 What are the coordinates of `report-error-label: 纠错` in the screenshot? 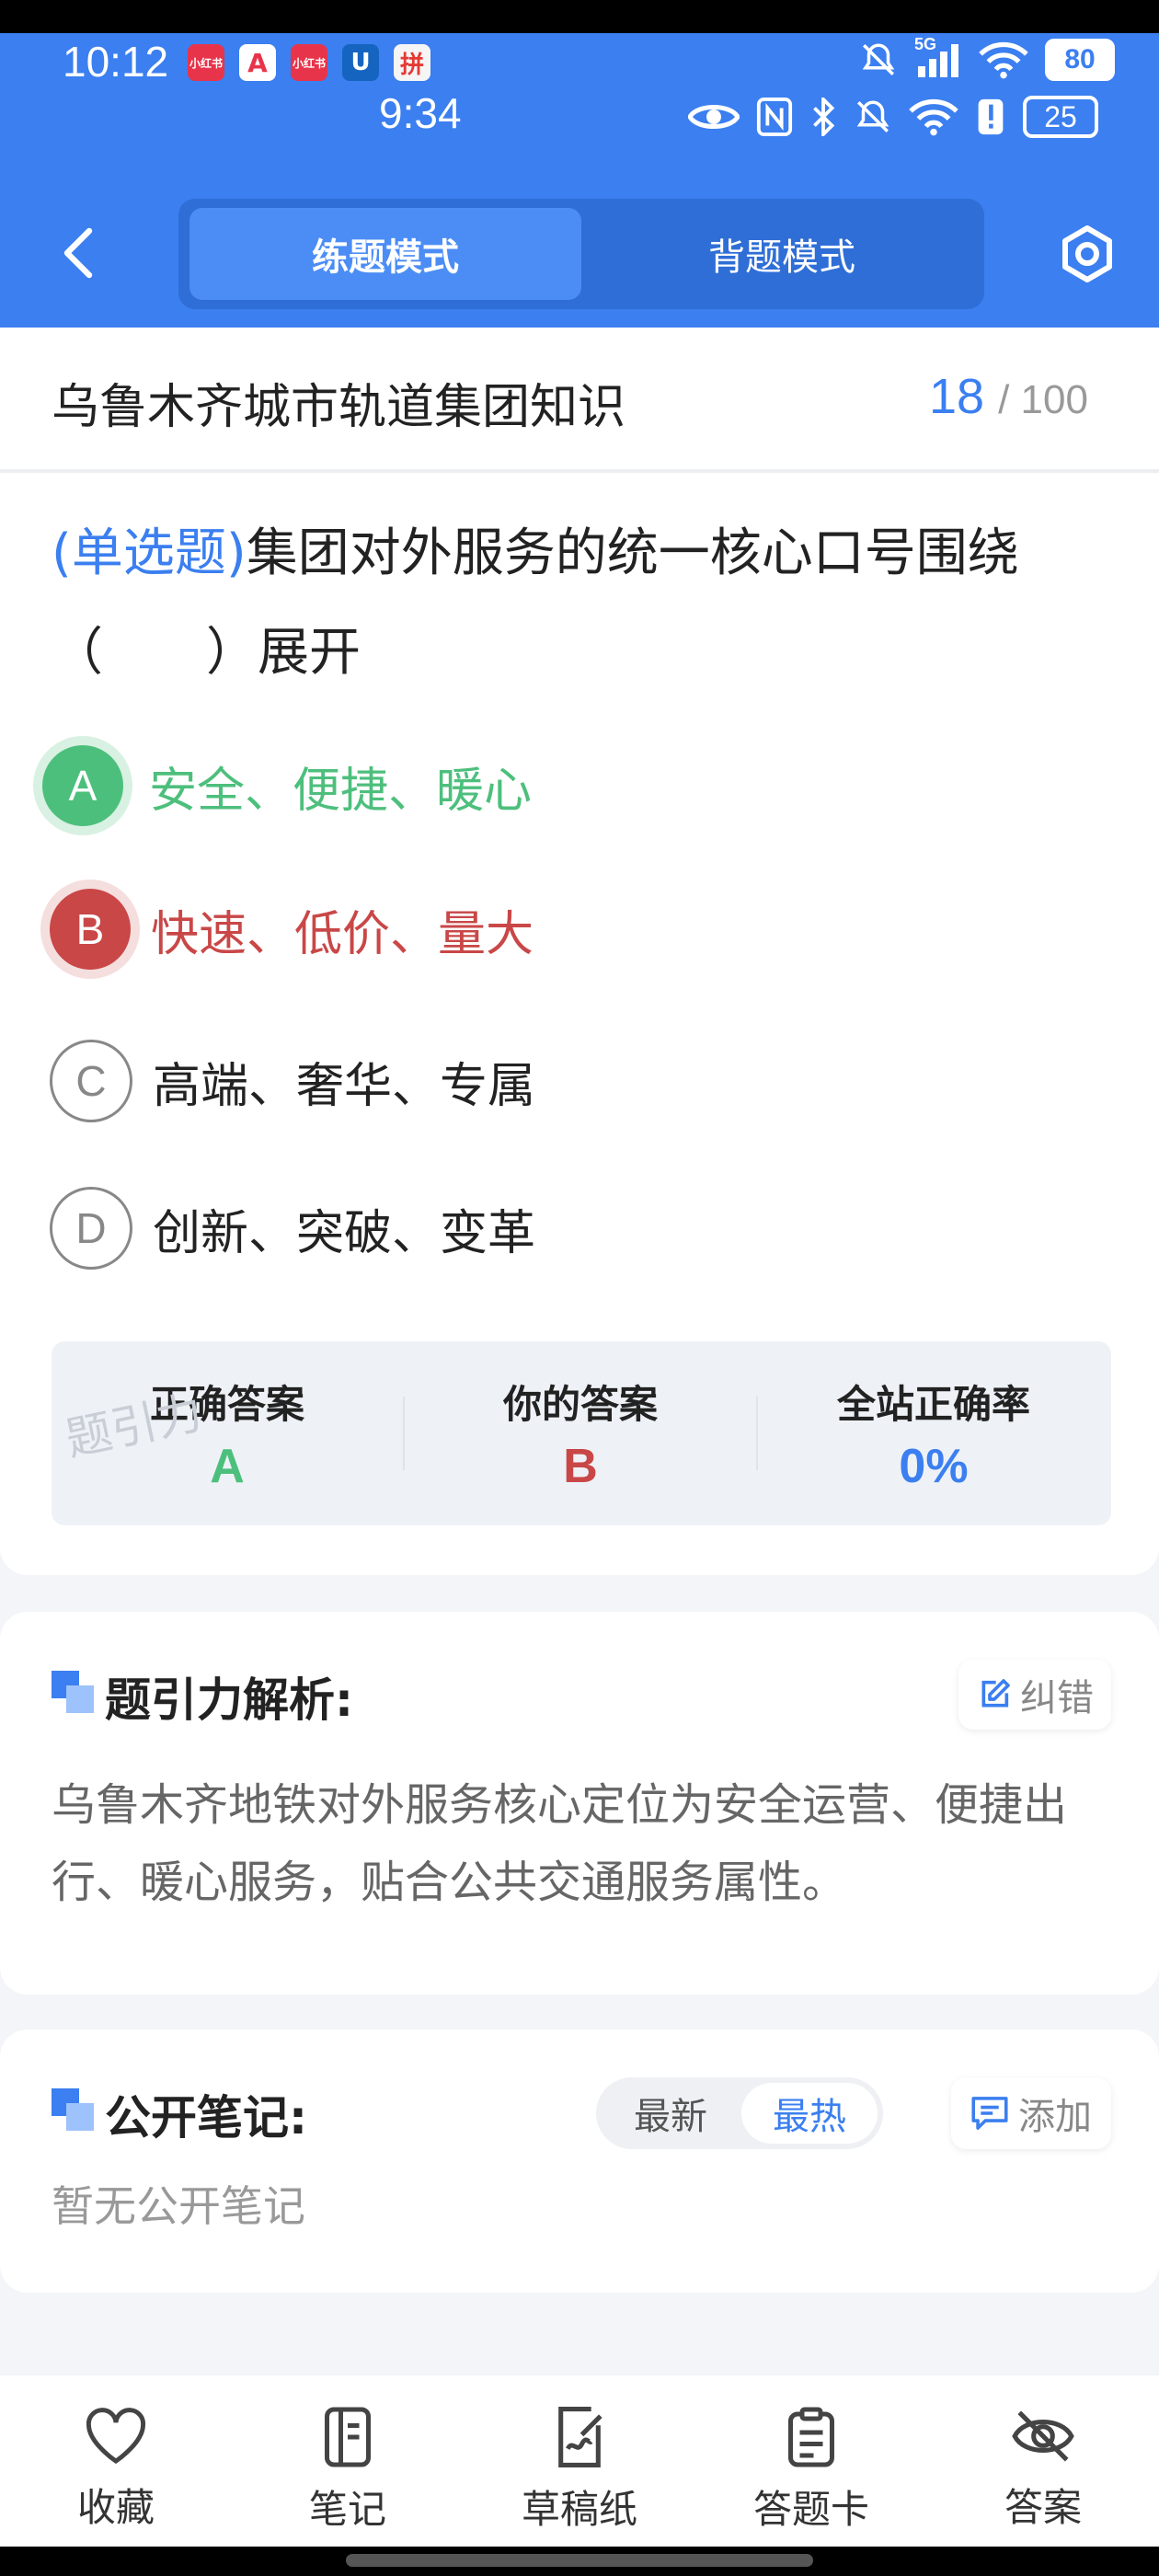 It's located at (1057, 1698).